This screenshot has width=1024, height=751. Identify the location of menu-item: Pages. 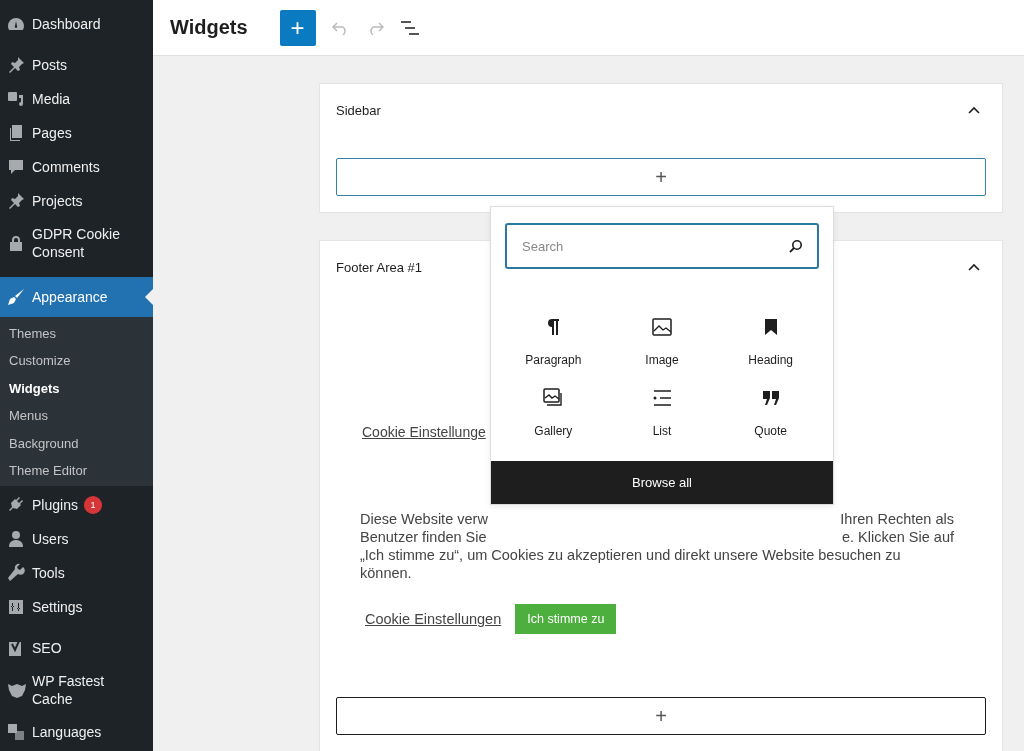
(76, 133).